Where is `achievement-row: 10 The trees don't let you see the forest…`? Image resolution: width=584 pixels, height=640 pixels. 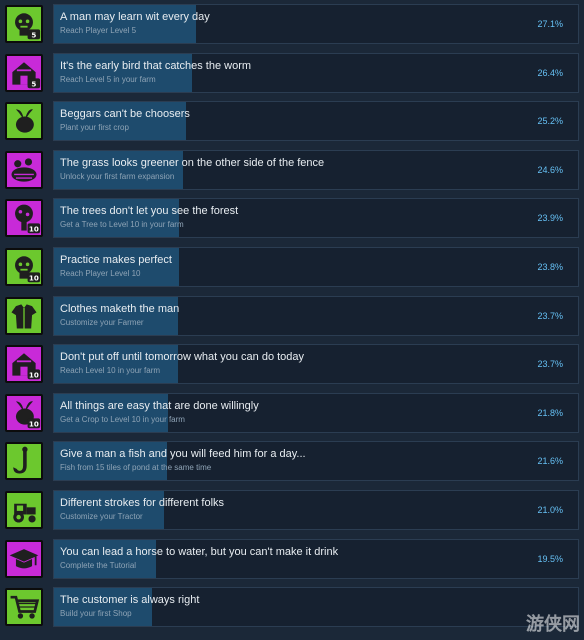
achievement-row: 10 The trees don't let you see the forest… is located at coordinates (292, 217).